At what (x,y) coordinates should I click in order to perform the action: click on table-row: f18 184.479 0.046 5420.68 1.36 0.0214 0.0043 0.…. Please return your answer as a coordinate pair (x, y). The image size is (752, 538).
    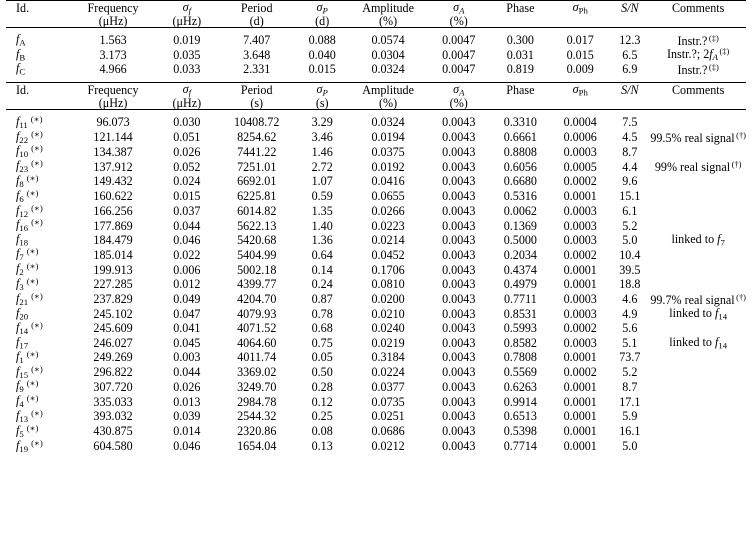
    Looking at the image, I should click on (376, 240).